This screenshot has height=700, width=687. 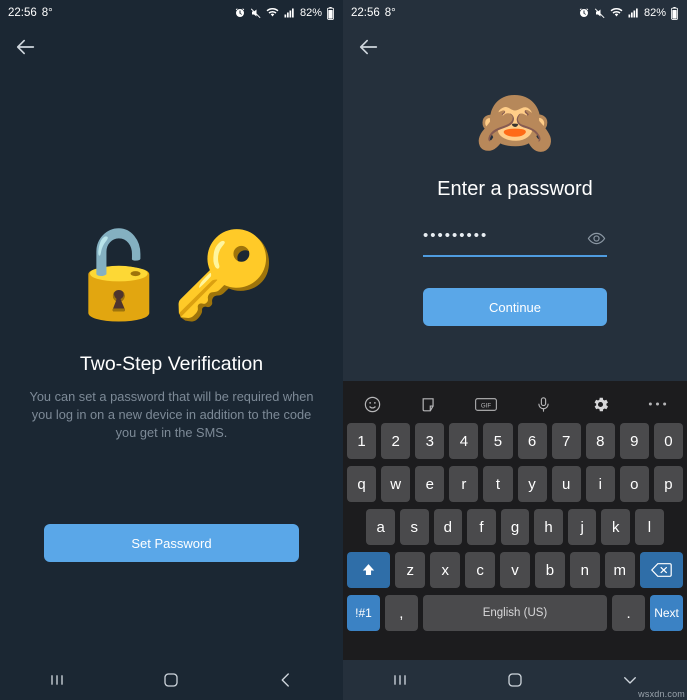 I want to click on password-value: •••••••••, so click(x=456, y=235).